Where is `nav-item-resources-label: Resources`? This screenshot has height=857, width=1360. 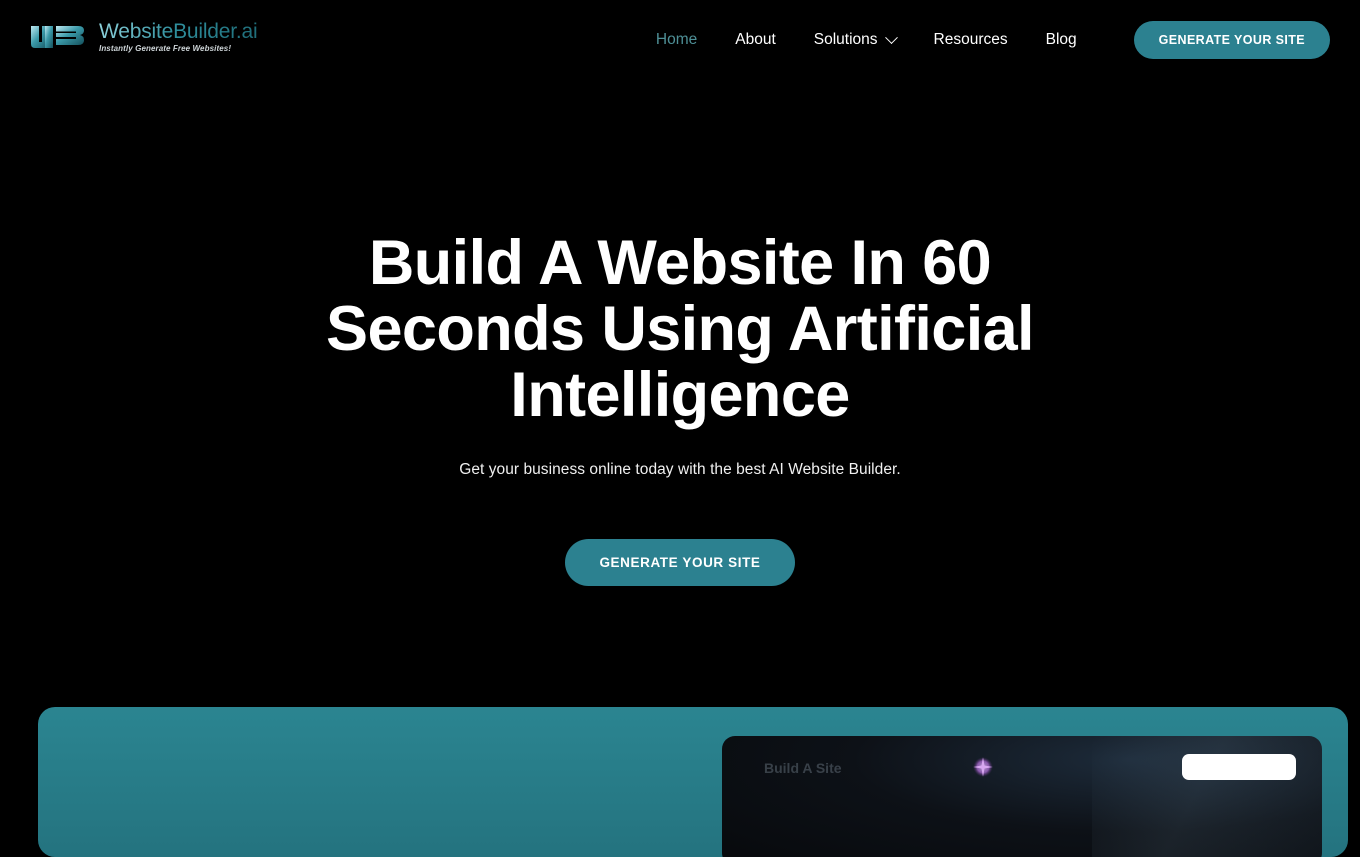 nav-item-resources-label: Resources is located at coordinates (970, 39).